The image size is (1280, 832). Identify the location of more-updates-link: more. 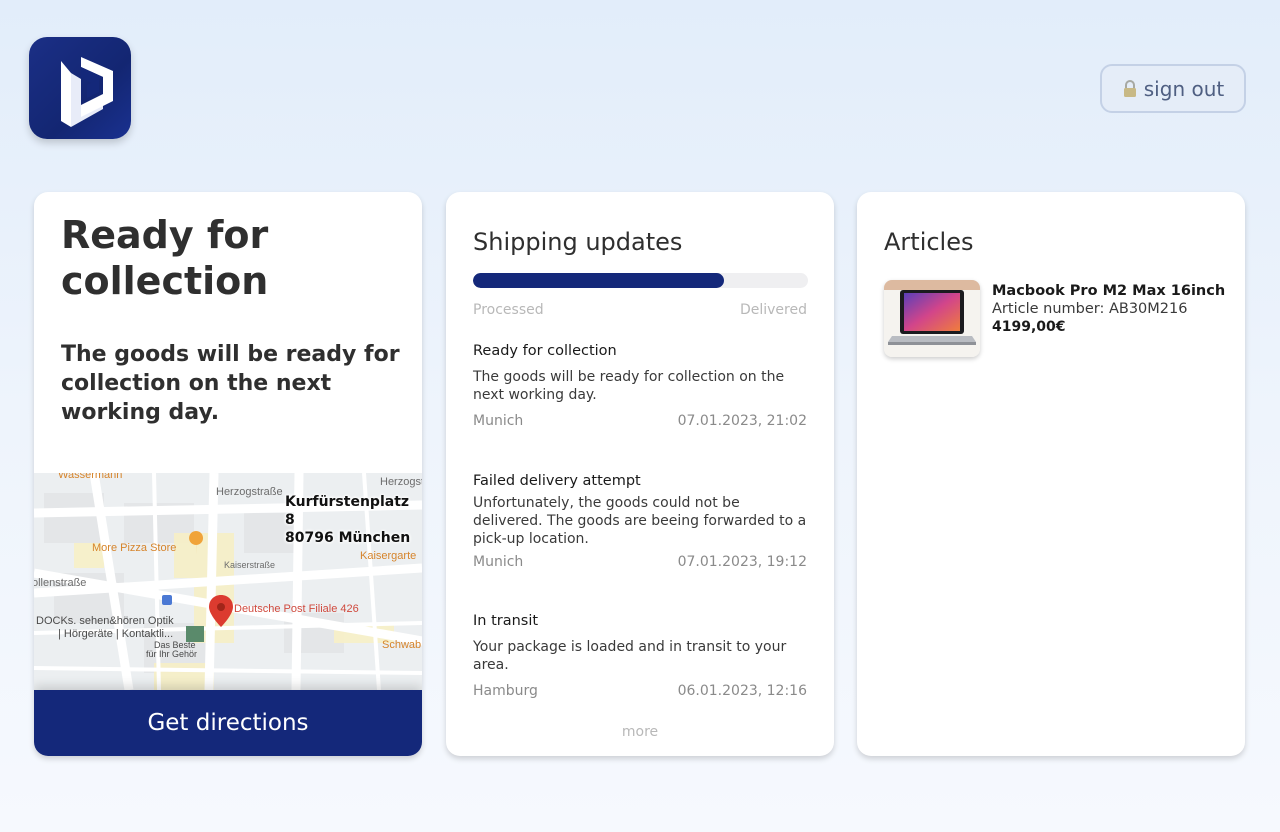
(640, 732).